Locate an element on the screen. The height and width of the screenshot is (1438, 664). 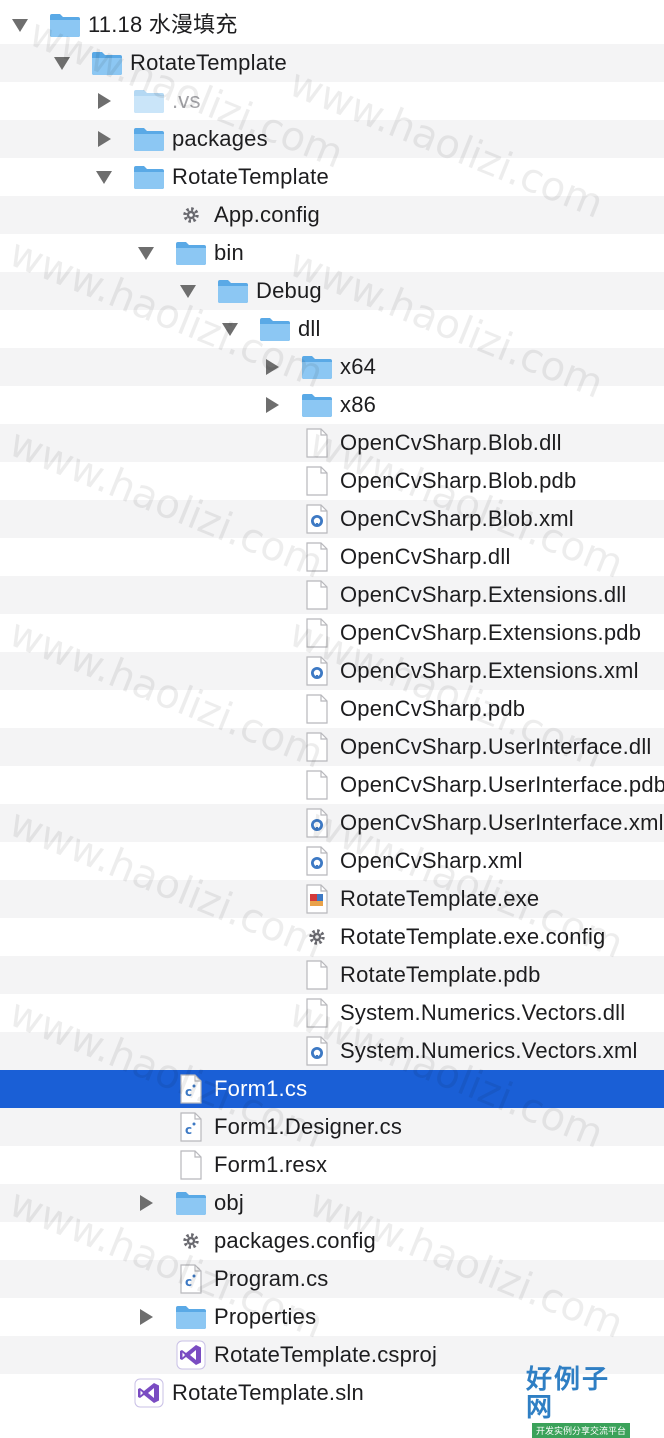
file-row: OpenCvSharp.Extensions.dll is located at coordinates (332, 595).